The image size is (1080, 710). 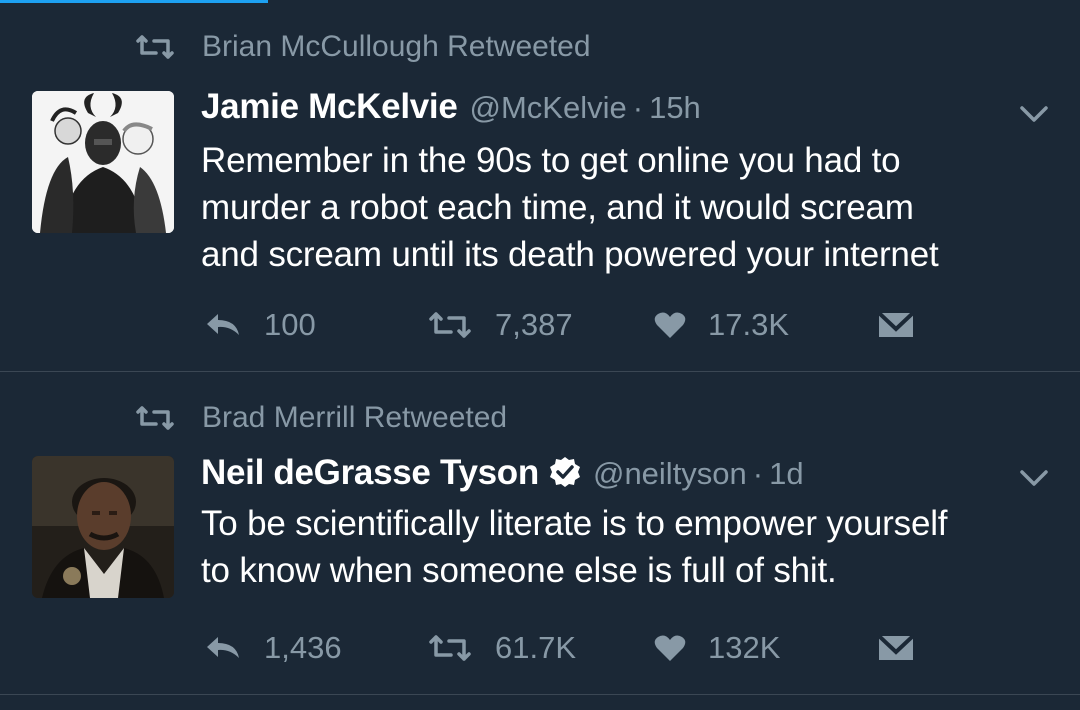 I want to click on retweeted-by-label: Brian McCullough Retweeted, so click(x=396, y=46).